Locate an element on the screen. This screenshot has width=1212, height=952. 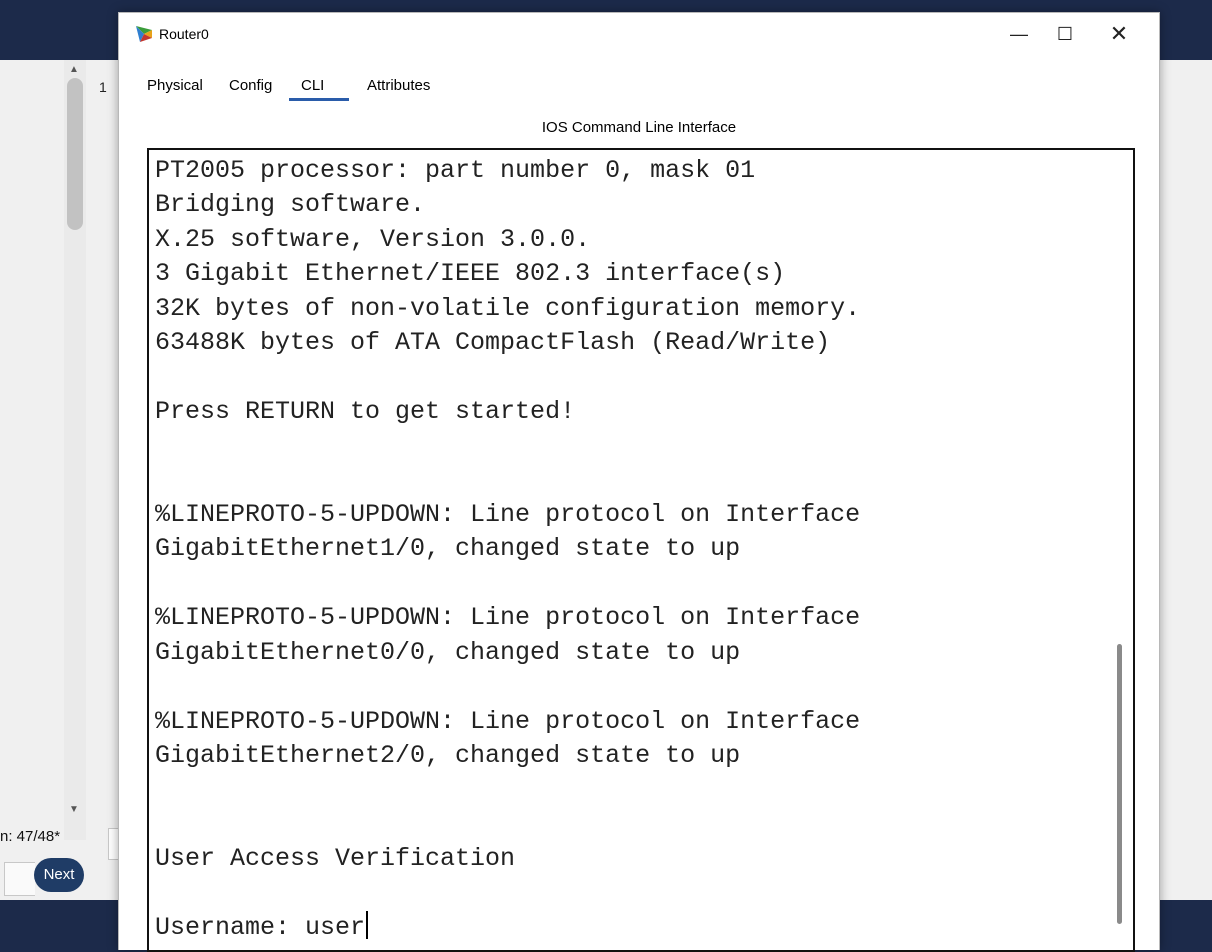
terminal-line: PT2005 processor: part number 0, mask 01 is located at coordinates (455, 170).